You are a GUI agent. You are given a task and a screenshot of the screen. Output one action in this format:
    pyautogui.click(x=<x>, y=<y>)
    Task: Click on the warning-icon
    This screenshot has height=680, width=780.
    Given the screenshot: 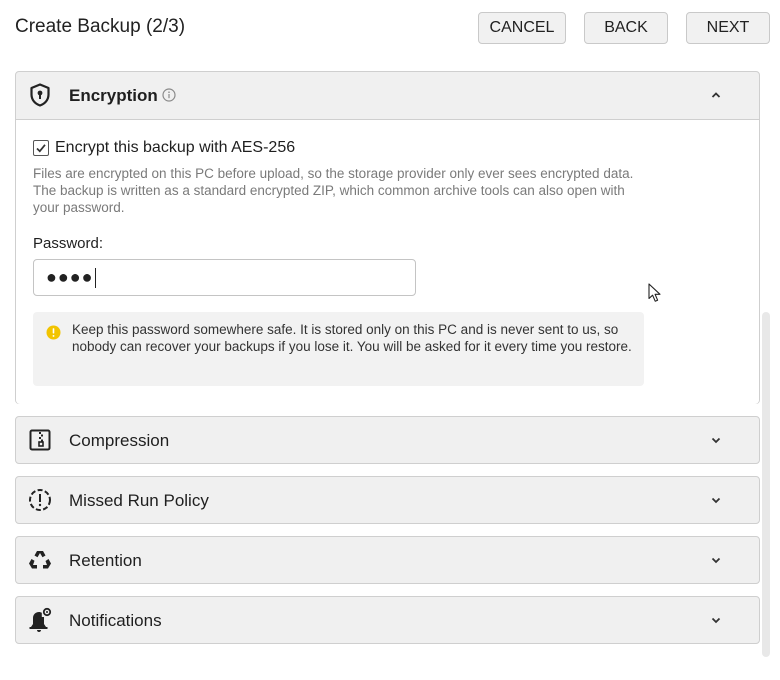 What is the action you would take?
    pyautogui.click(x=53, y=332)
    